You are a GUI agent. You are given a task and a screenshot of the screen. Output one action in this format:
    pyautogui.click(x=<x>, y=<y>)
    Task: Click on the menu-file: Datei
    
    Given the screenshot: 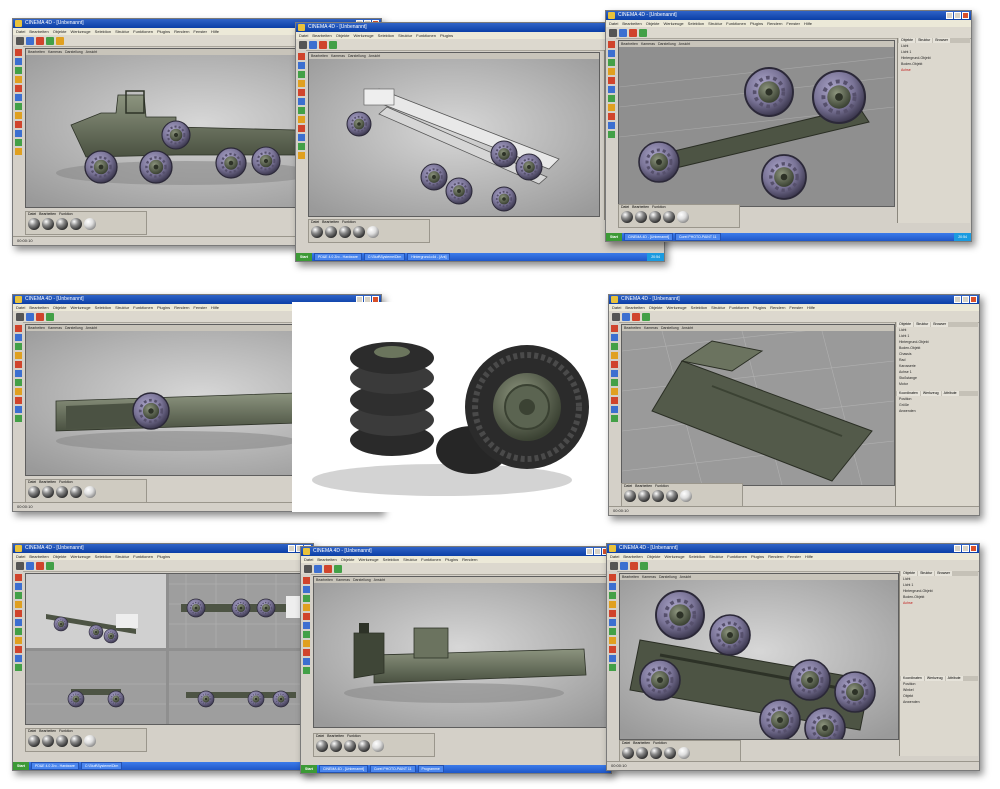 What is the action you would take?
    pyautogui.click(x=303, y=35)
    